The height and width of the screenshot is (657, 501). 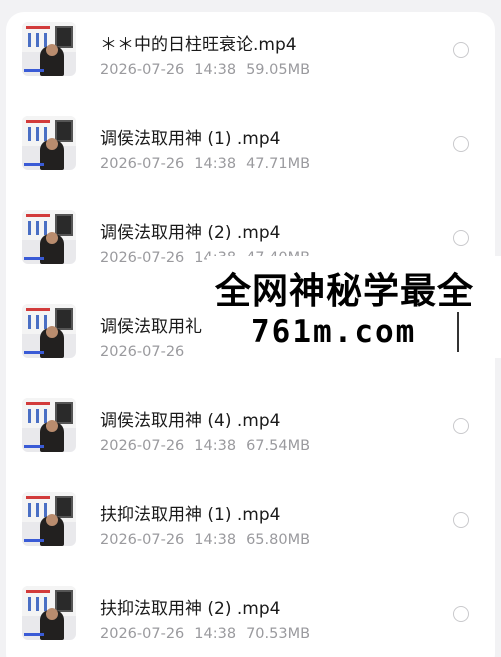 What do you see at coordinates (151, 327) in the screenshot?
I see `file-name: 调侯法取用礼` at bounding box center [151, 327].